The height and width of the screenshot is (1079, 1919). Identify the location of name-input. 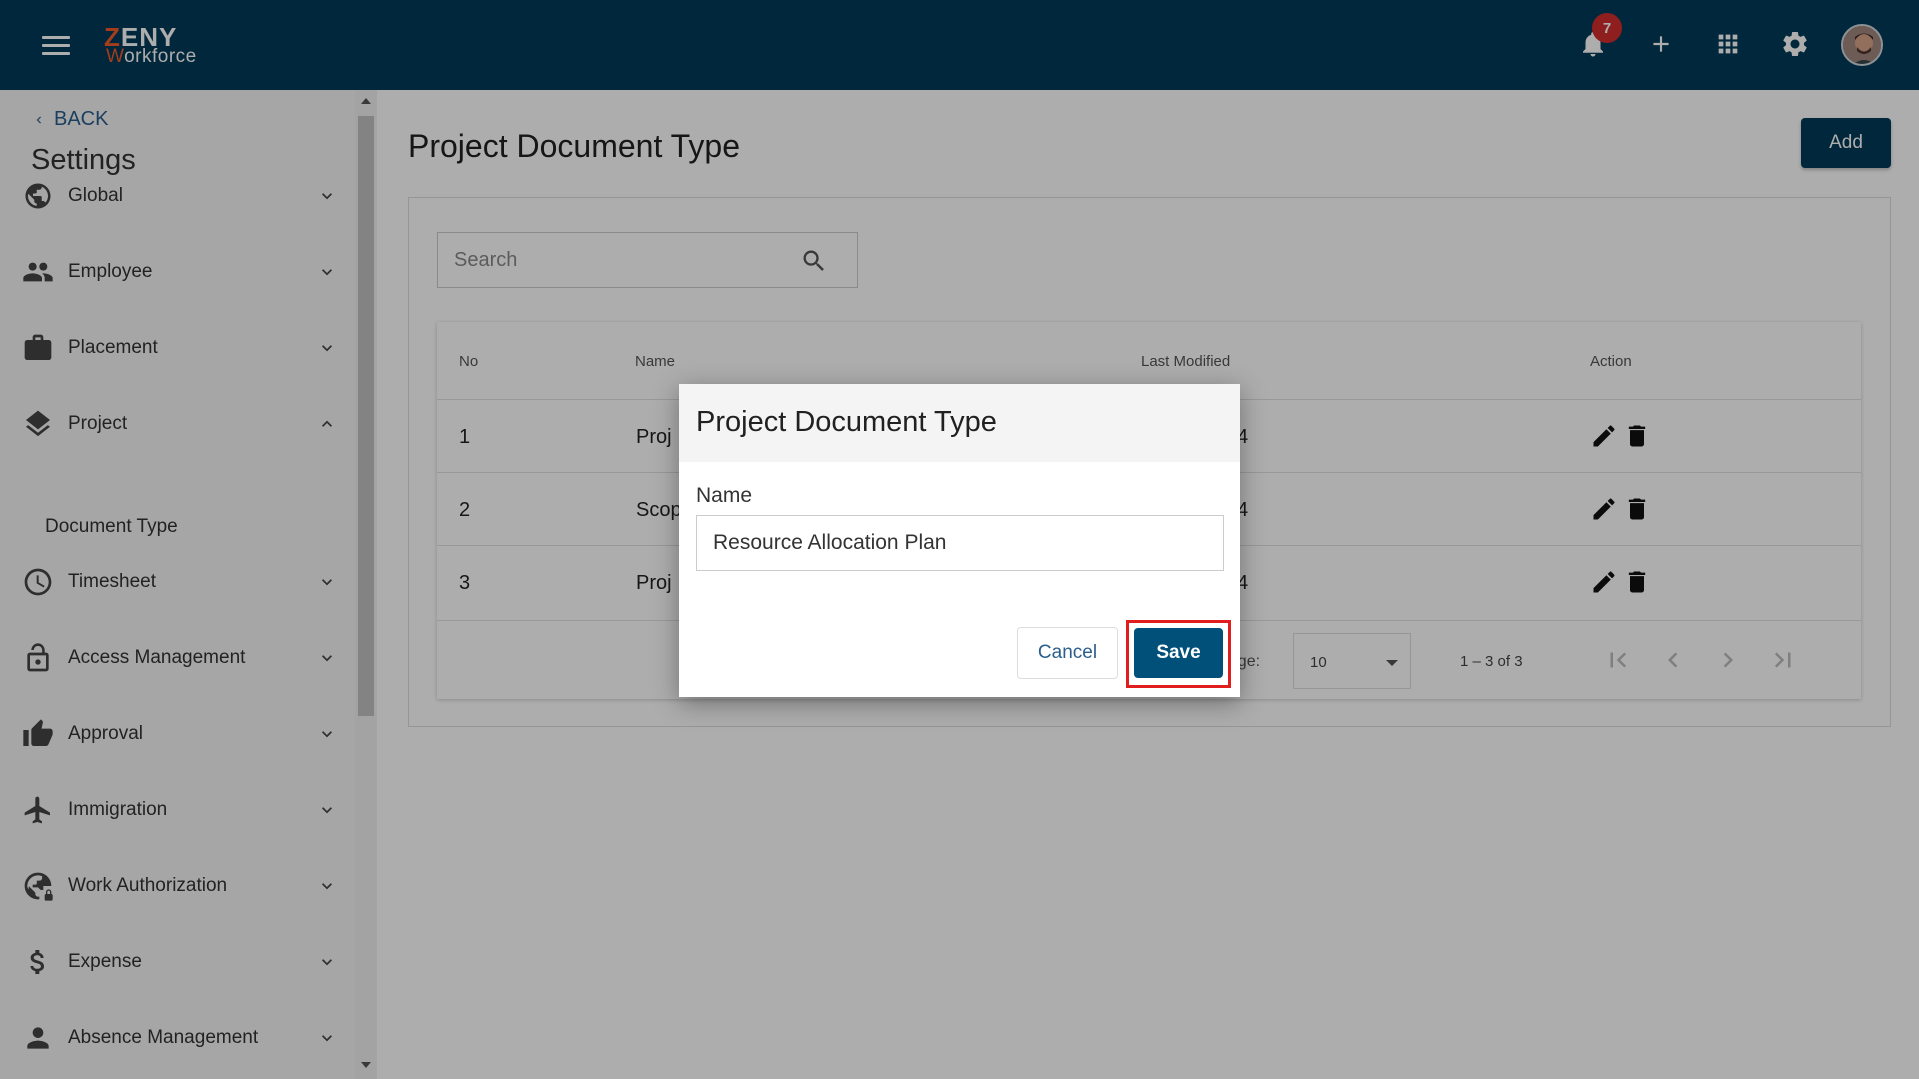
(960, 543).